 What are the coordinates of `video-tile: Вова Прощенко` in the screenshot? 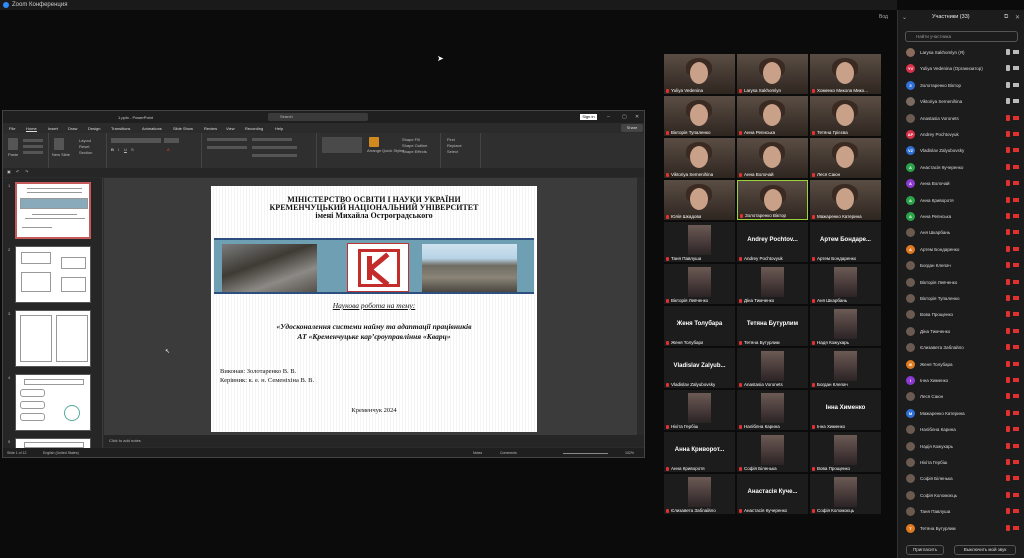 It's located at (845, 452).